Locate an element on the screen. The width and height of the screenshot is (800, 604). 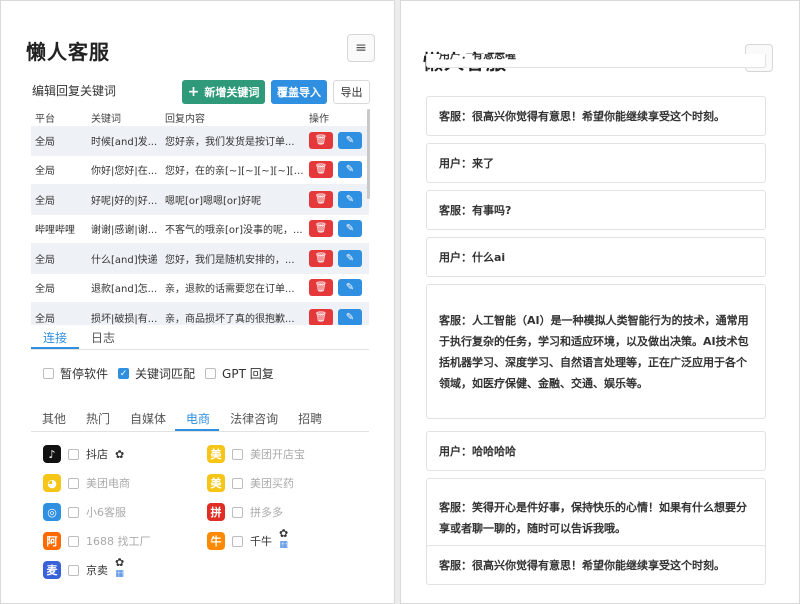
platform-settings: ✿ is located at coordinates (119, 454).